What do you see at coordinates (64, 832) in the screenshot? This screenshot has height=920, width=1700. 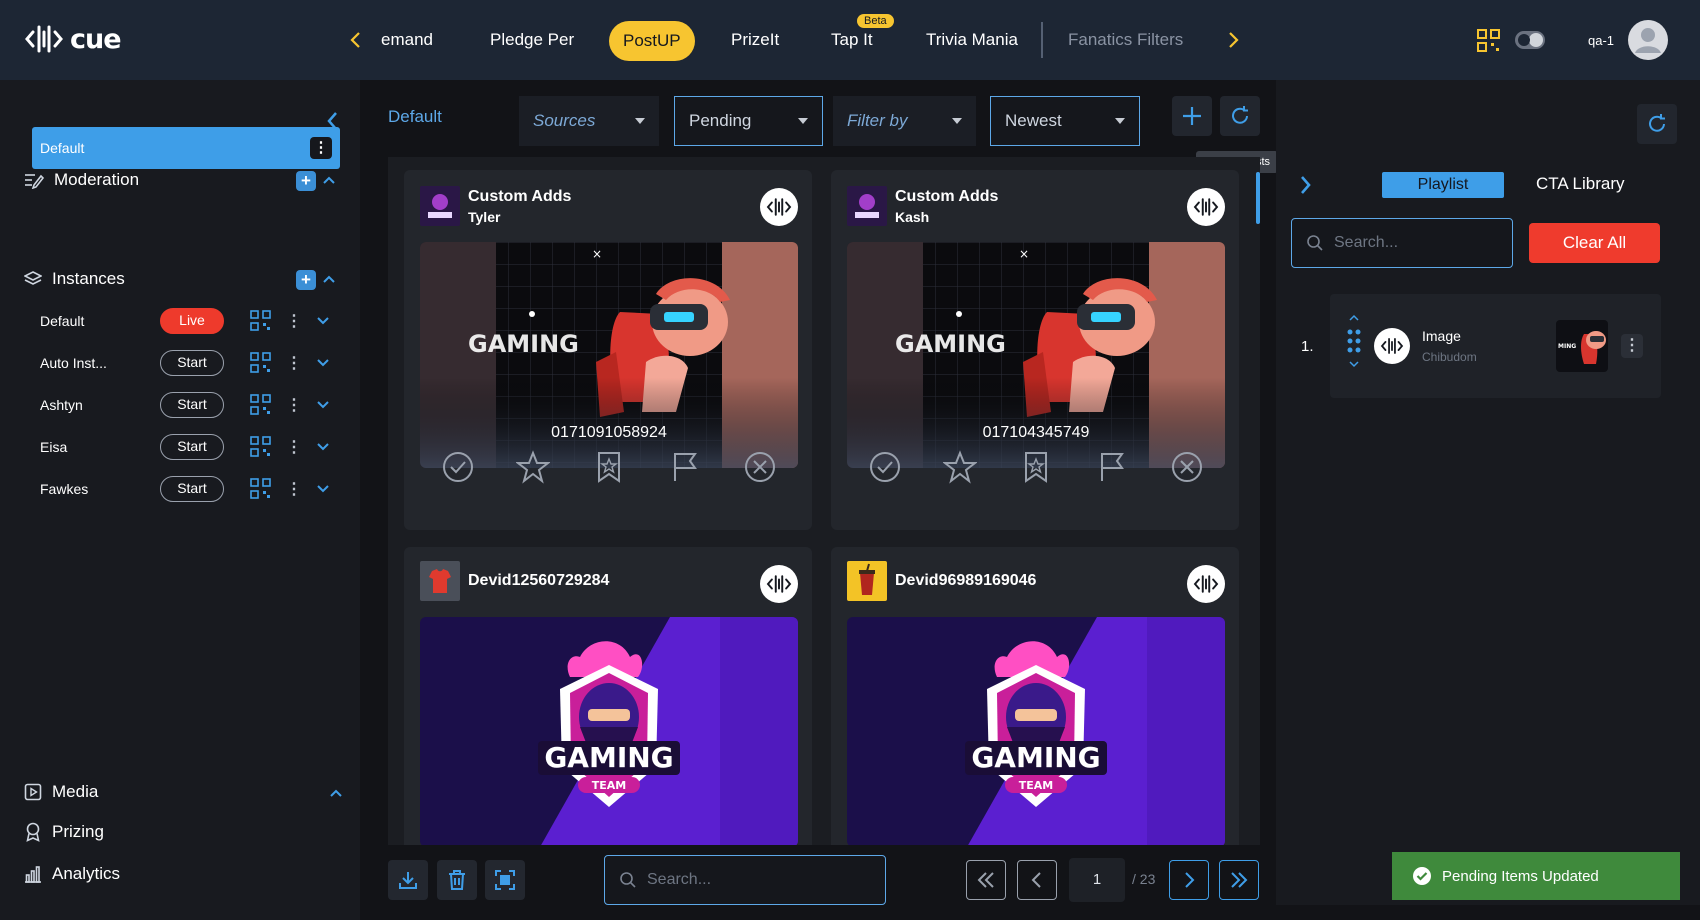 I see `sidebar-item-prizing: Prizing` at bounding box center [64, 832].